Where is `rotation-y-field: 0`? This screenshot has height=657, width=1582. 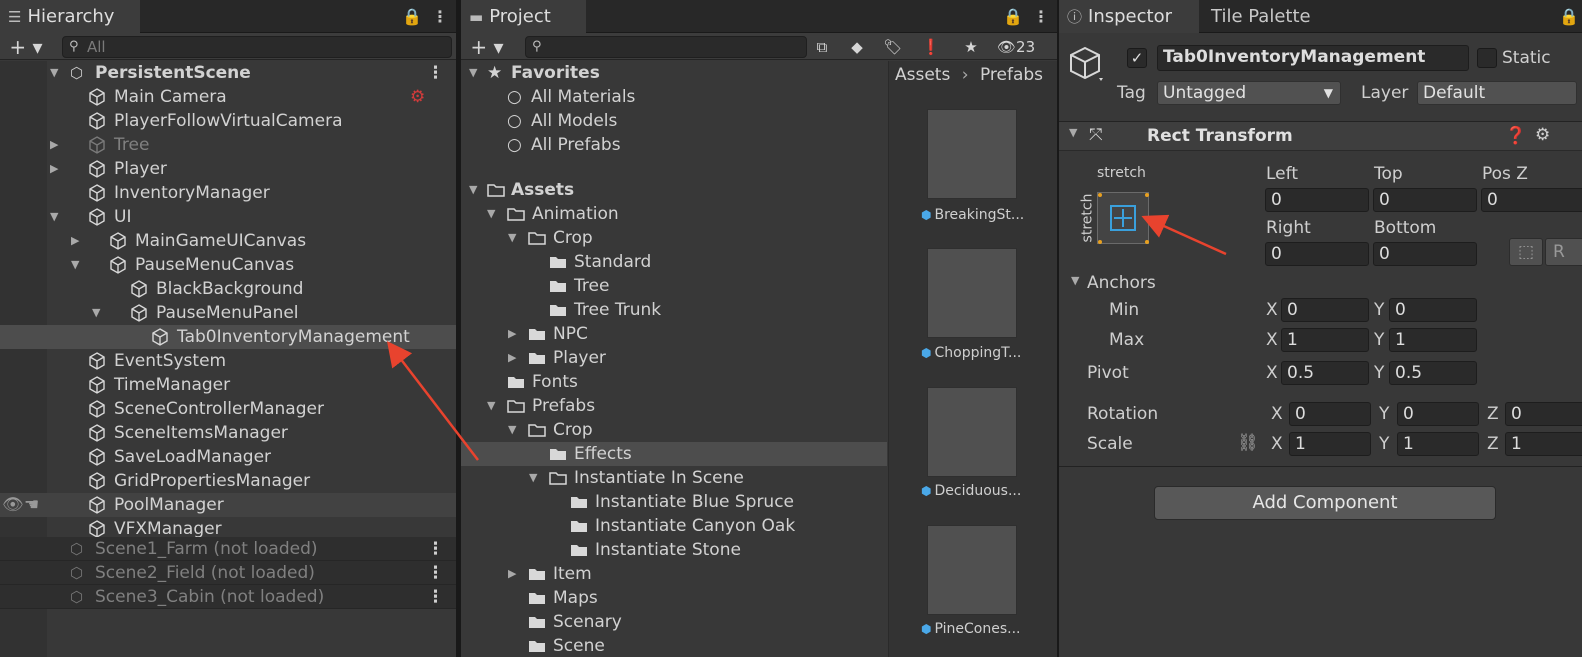 rotation-y-field: 0 is located at coordinates (1438, 414).